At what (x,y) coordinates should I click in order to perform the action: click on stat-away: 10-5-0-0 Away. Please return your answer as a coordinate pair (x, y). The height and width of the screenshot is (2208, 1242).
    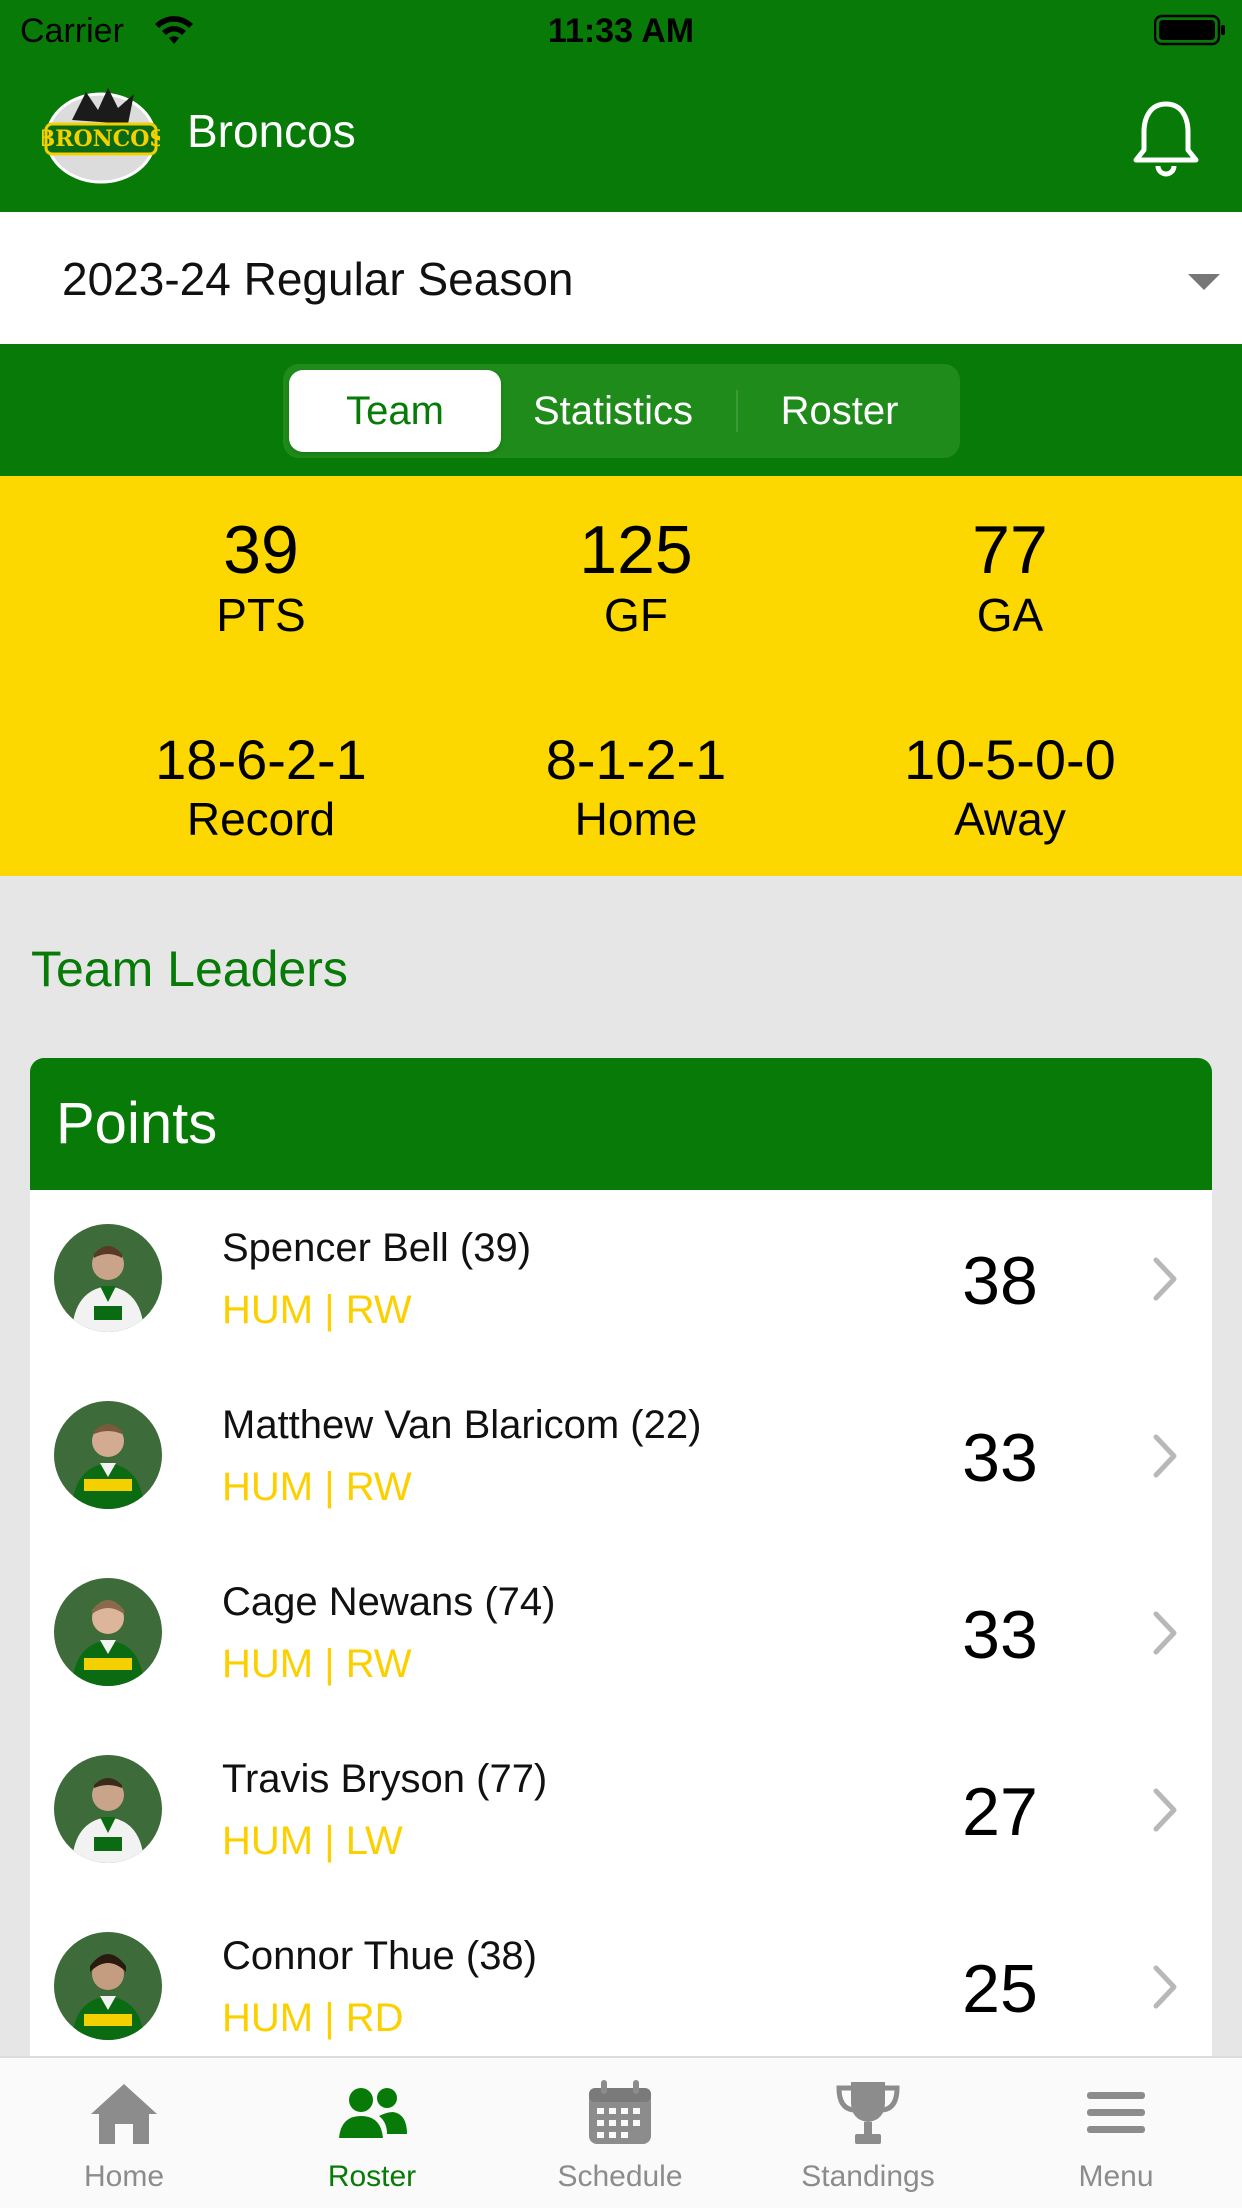
    Looking at the image, I should click on (1010, 788).